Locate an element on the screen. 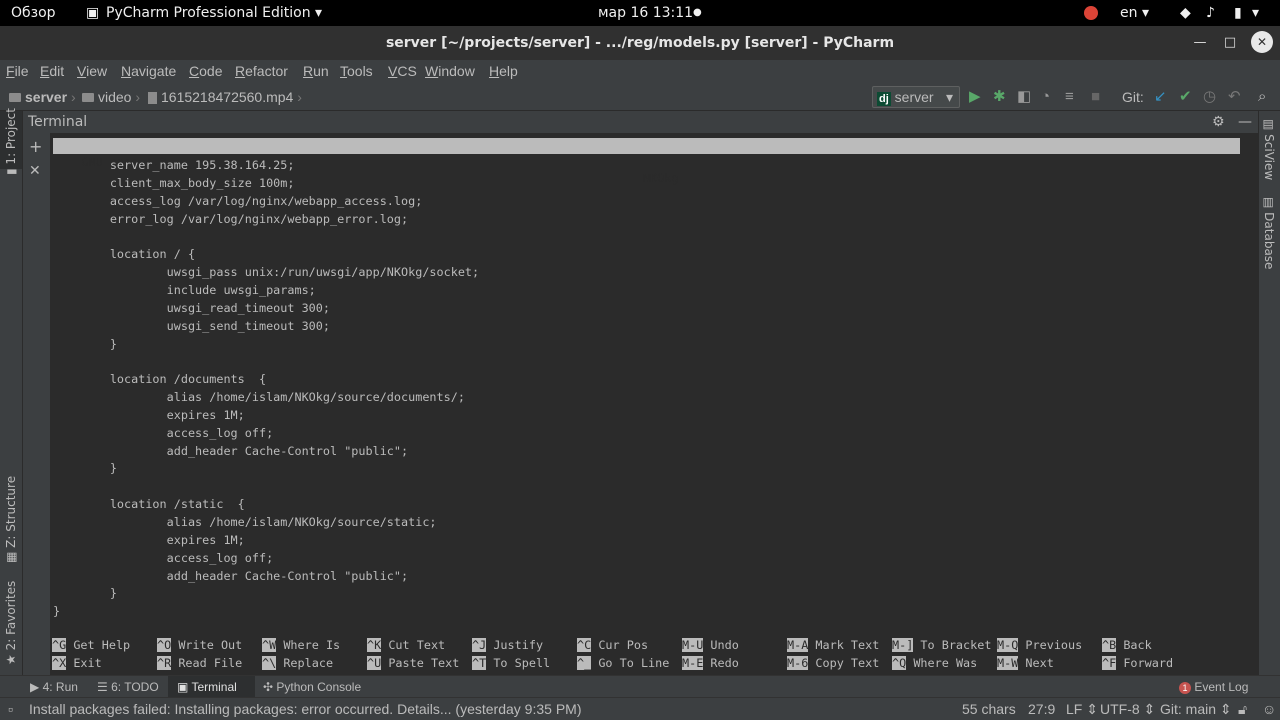 This screenshot has height=720, width=1280. nano-shortcut-key: ^_ is located at coordinates (584, 663).